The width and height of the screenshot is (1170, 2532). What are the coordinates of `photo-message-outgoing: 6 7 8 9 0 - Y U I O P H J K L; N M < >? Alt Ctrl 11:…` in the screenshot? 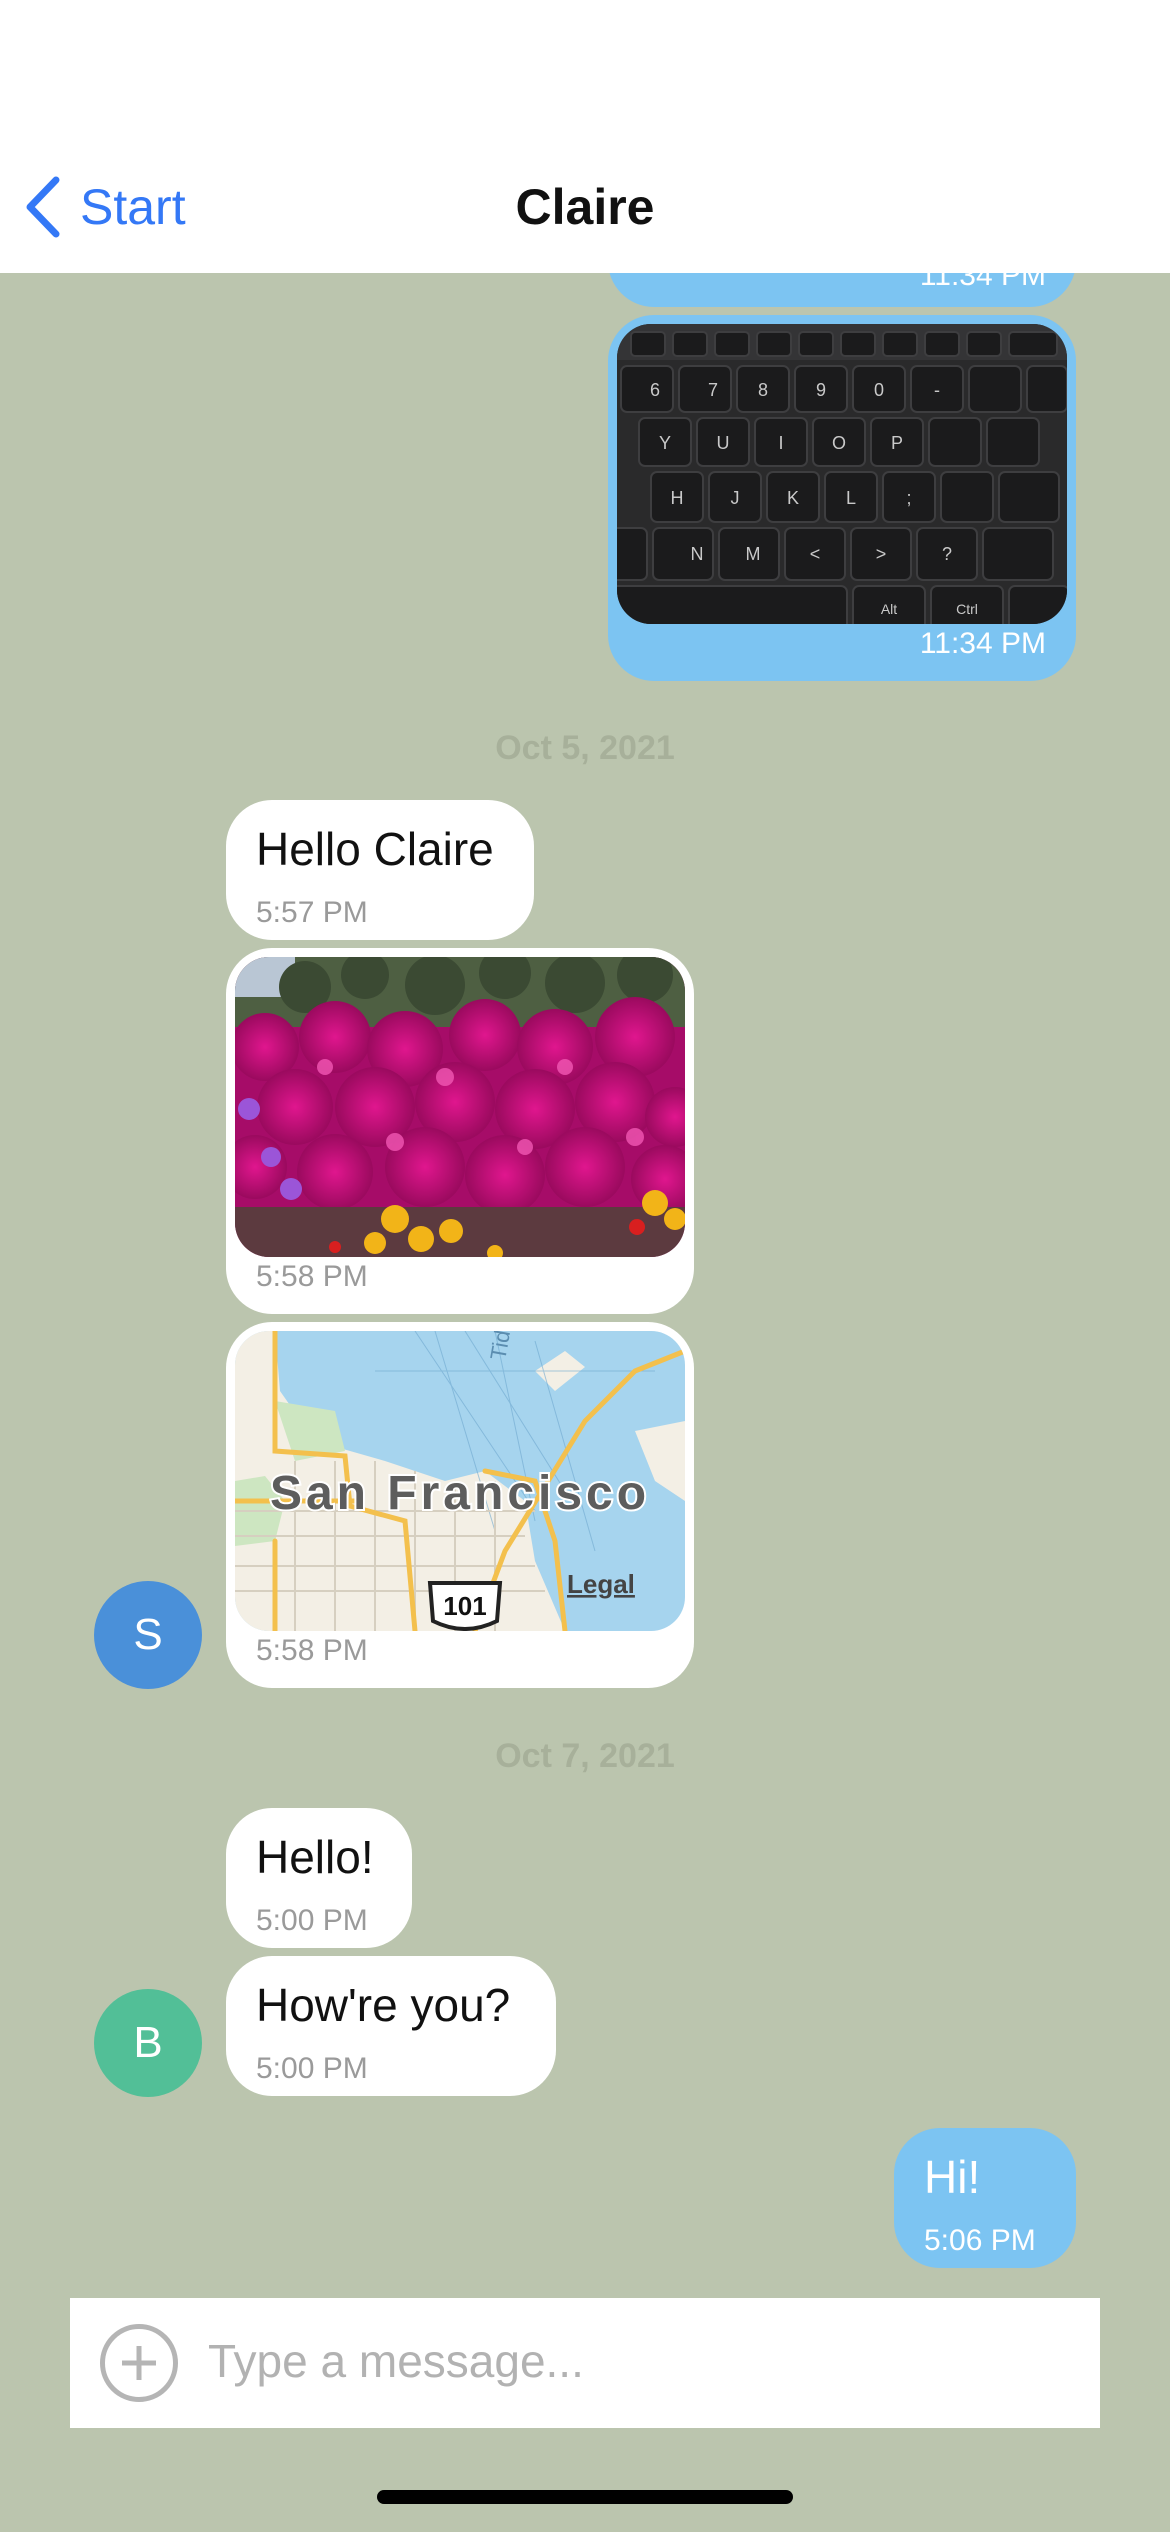 It's located at (842, 498).